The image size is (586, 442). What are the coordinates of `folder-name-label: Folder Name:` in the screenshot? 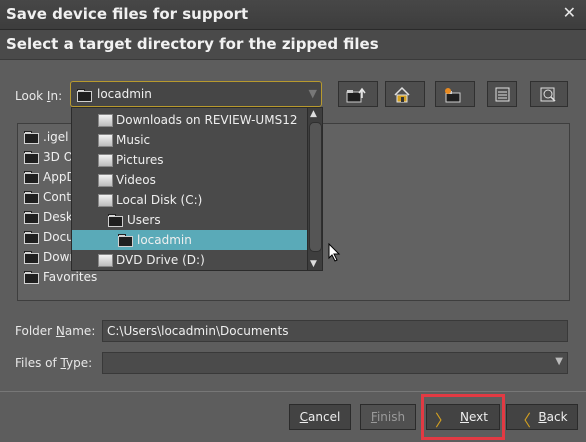 It's located at (55, 331).